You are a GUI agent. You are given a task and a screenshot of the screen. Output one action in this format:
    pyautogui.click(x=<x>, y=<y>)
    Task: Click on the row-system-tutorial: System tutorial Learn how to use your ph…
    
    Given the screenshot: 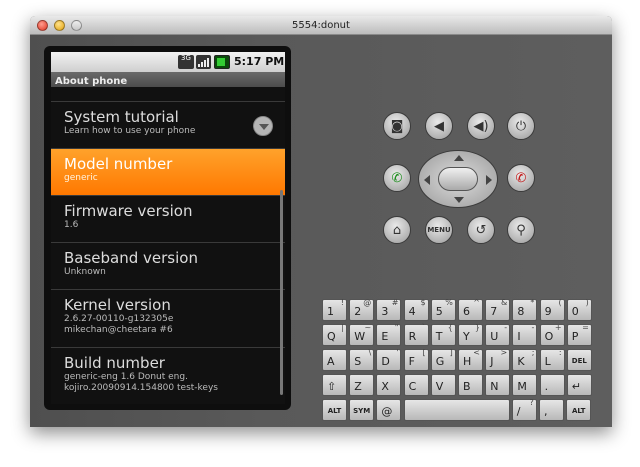 What is the action you would take?
    pyautogui.click(x=168, y=124)
    